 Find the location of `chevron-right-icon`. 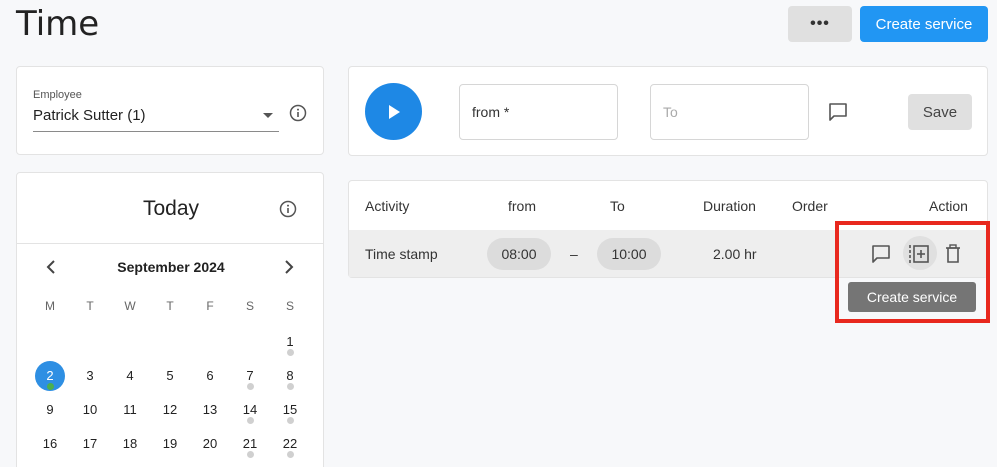

chevron-right-icon is located at coordinates (289, 267).